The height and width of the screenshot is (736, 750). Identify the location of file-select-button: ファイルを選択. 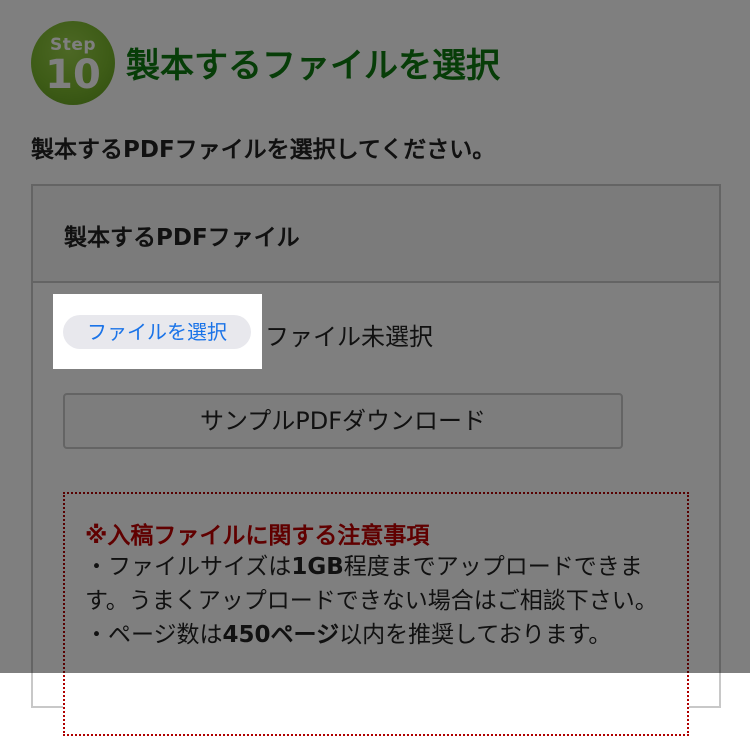
(157, 332).